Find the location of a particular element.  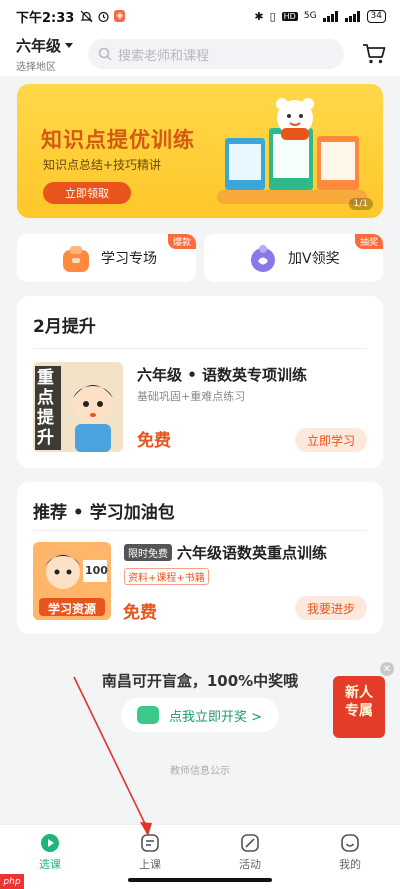

course-title: 六年级语数英重点训练 is located at coordinates (252, 552).